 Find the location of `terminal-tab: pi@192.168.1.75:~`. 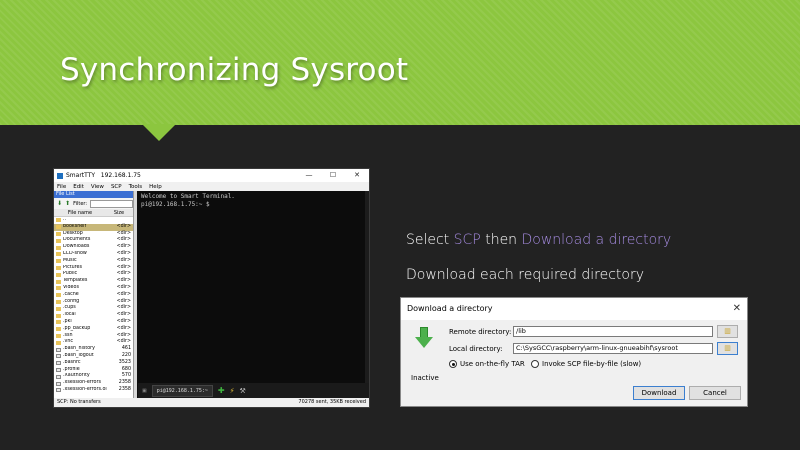

terminal-tab: pi@192.168.1.75:~ is located at coordinates (182, 390).